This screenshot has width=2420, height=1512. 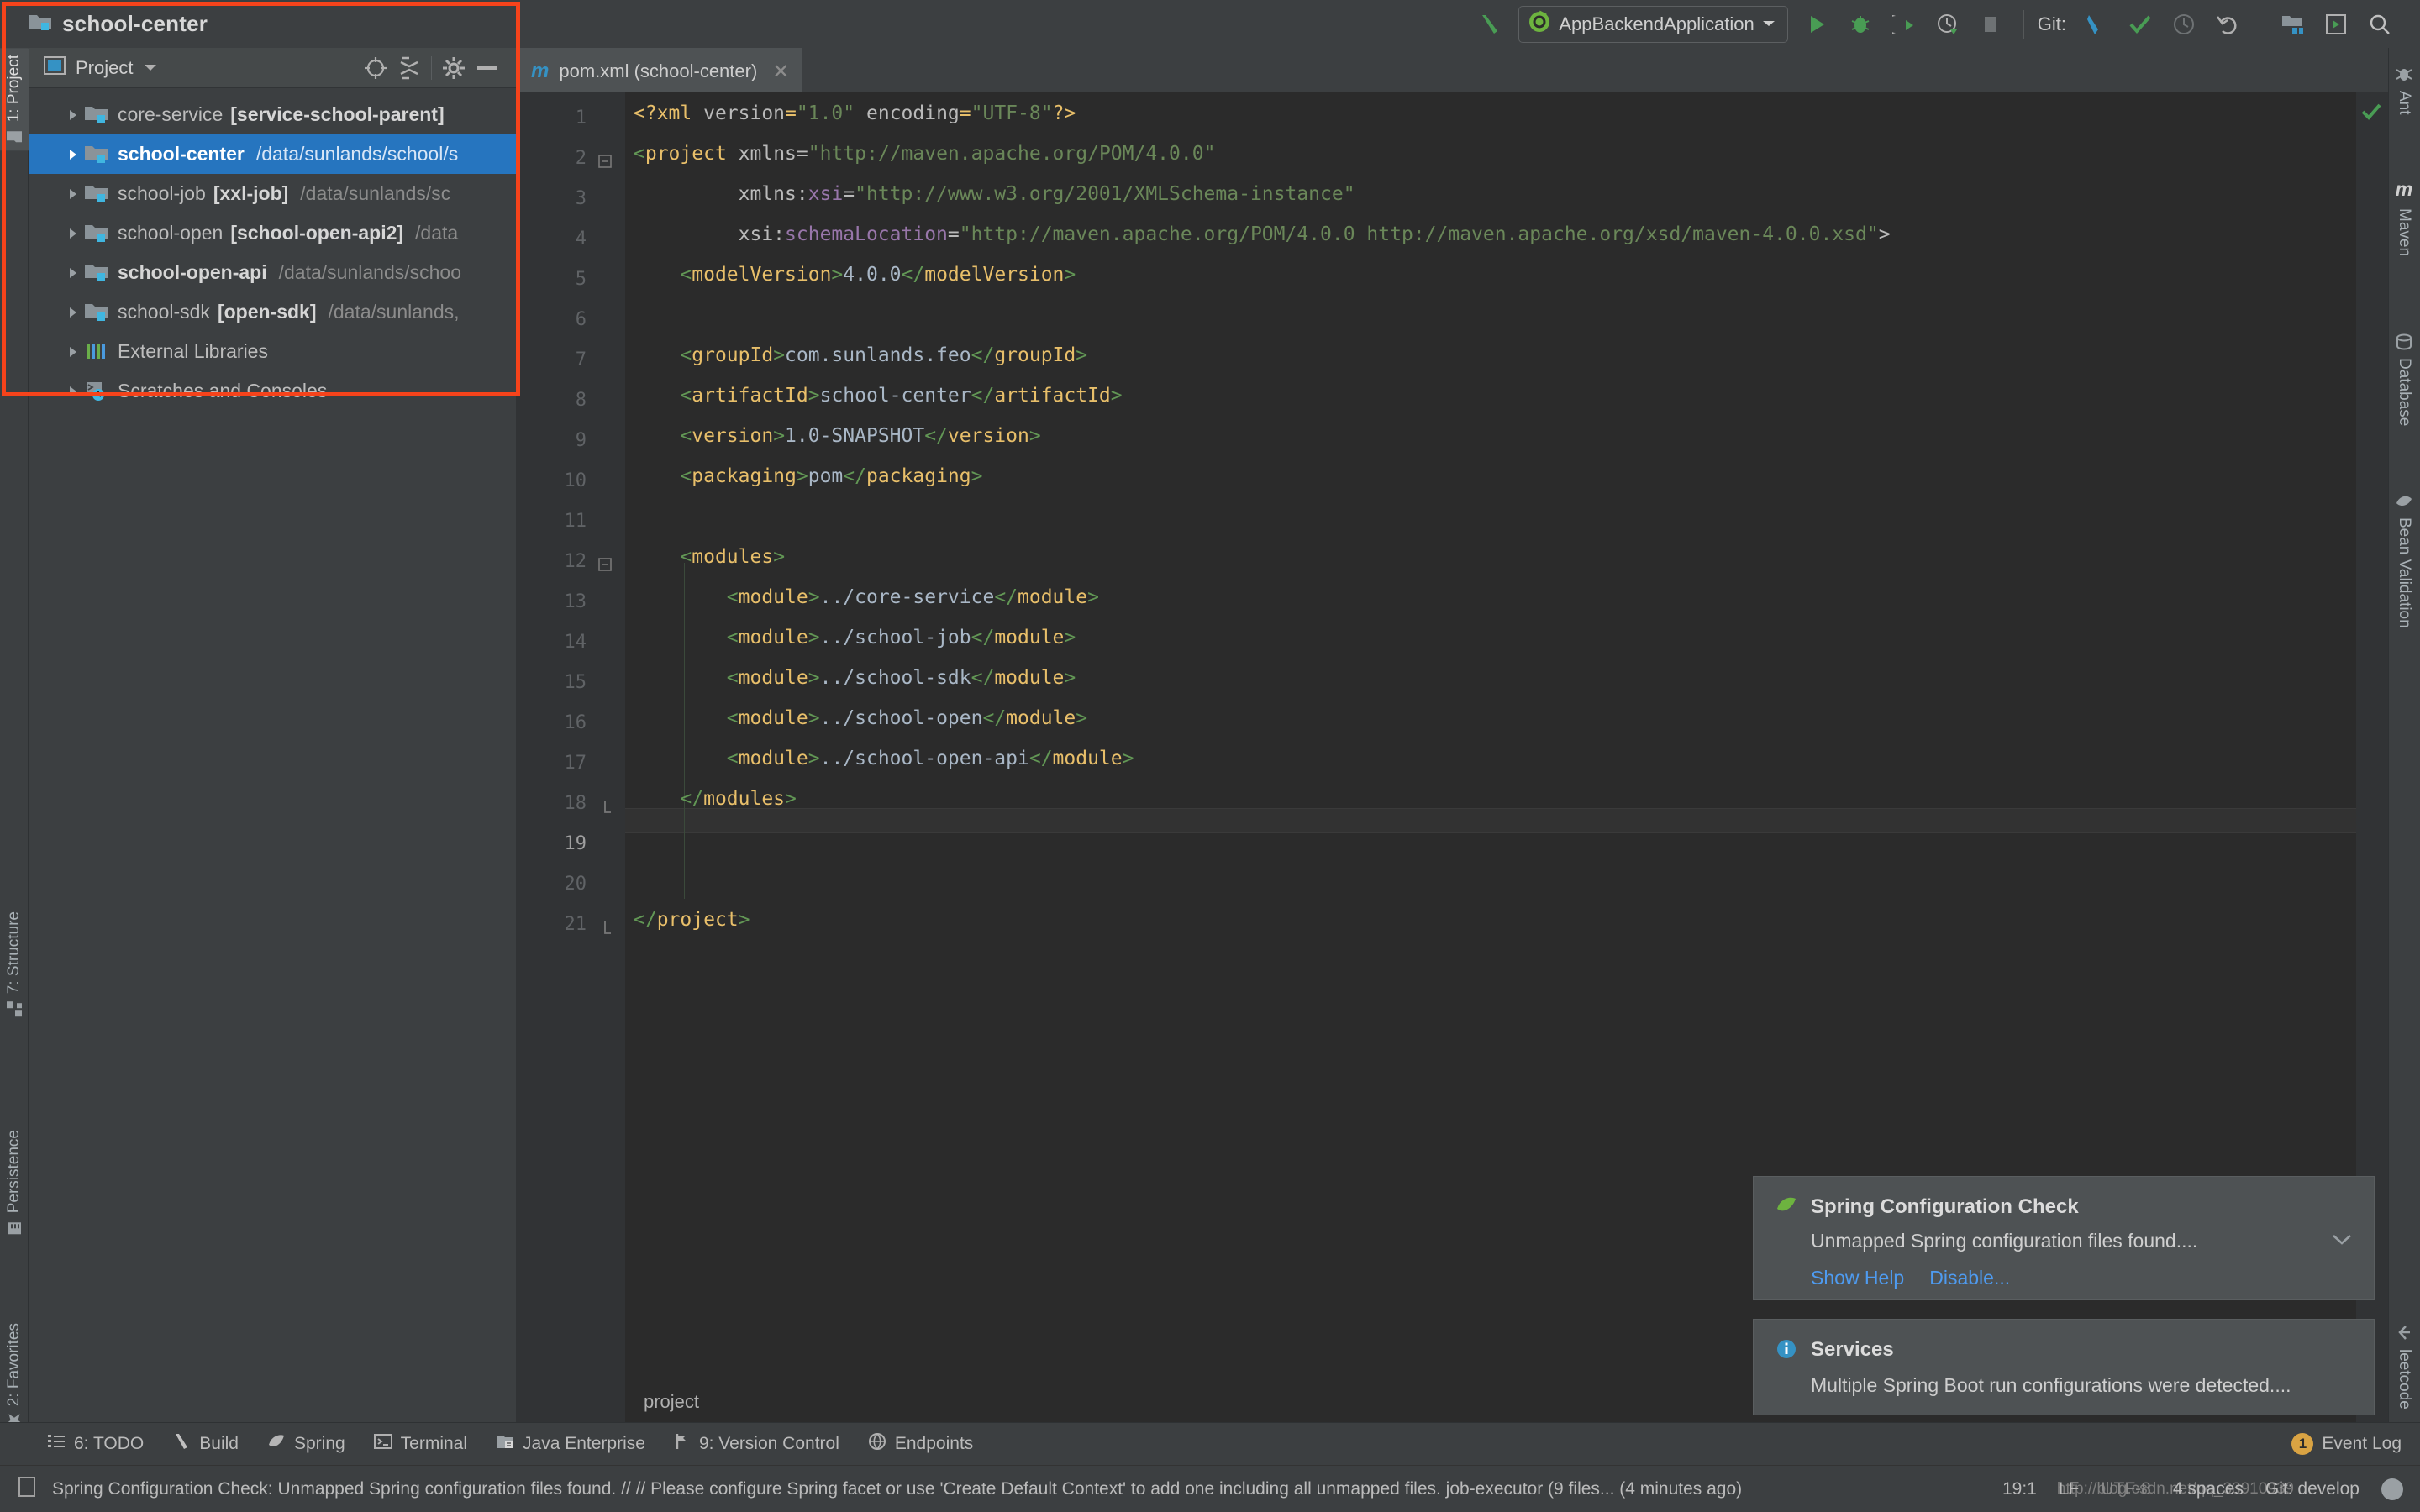 I want to click on project-icon, so click(x=15, y=136).